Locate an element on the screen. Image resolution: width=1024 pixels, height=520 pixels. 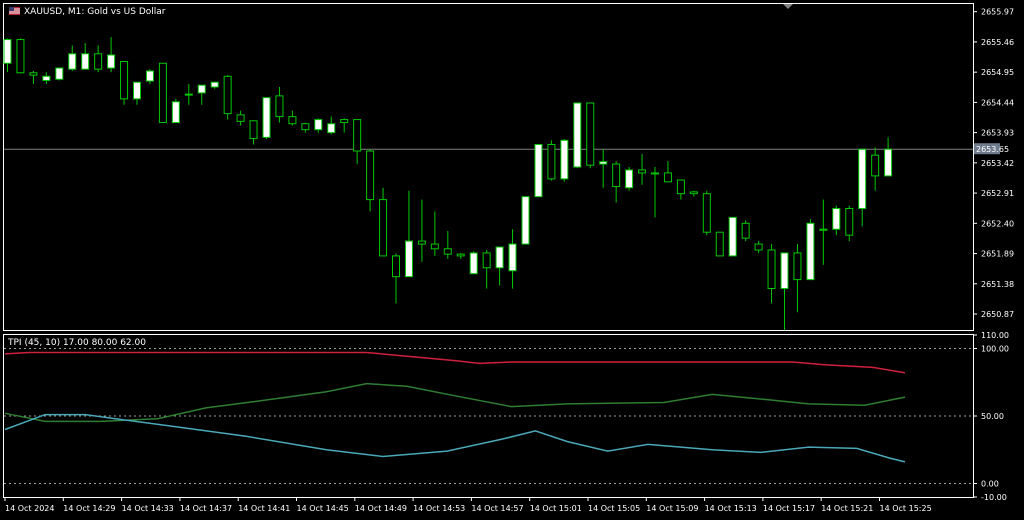
indicator-title: TPI (45, 10) 17.00 80.00 62.00 is located at coordinates (76, 343).